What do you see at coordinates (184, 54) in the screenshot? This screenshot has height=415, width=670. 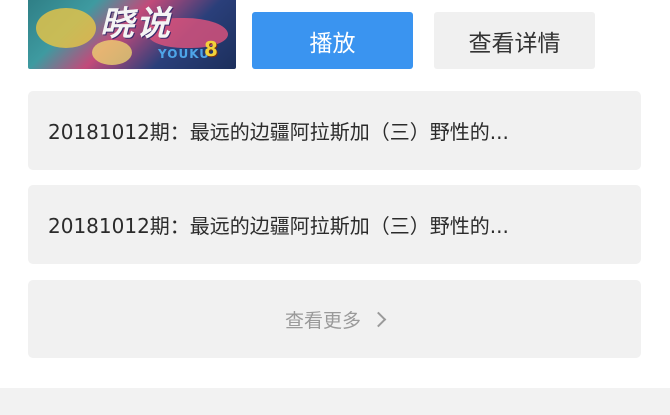 I see `thumbnail-brand-logo: YOUKU` at bounding box center [184, 54].